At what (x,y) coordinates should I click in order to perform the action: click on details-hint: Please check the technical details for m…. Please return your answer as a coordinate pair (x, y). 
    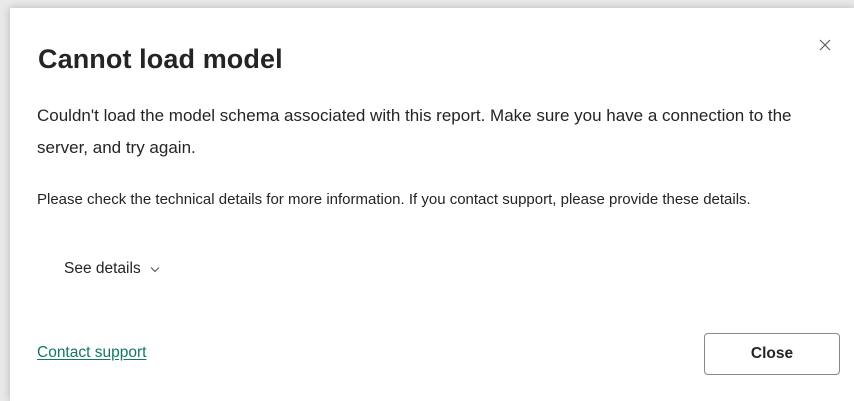
    Looking at the image, I should click on (394, 199).